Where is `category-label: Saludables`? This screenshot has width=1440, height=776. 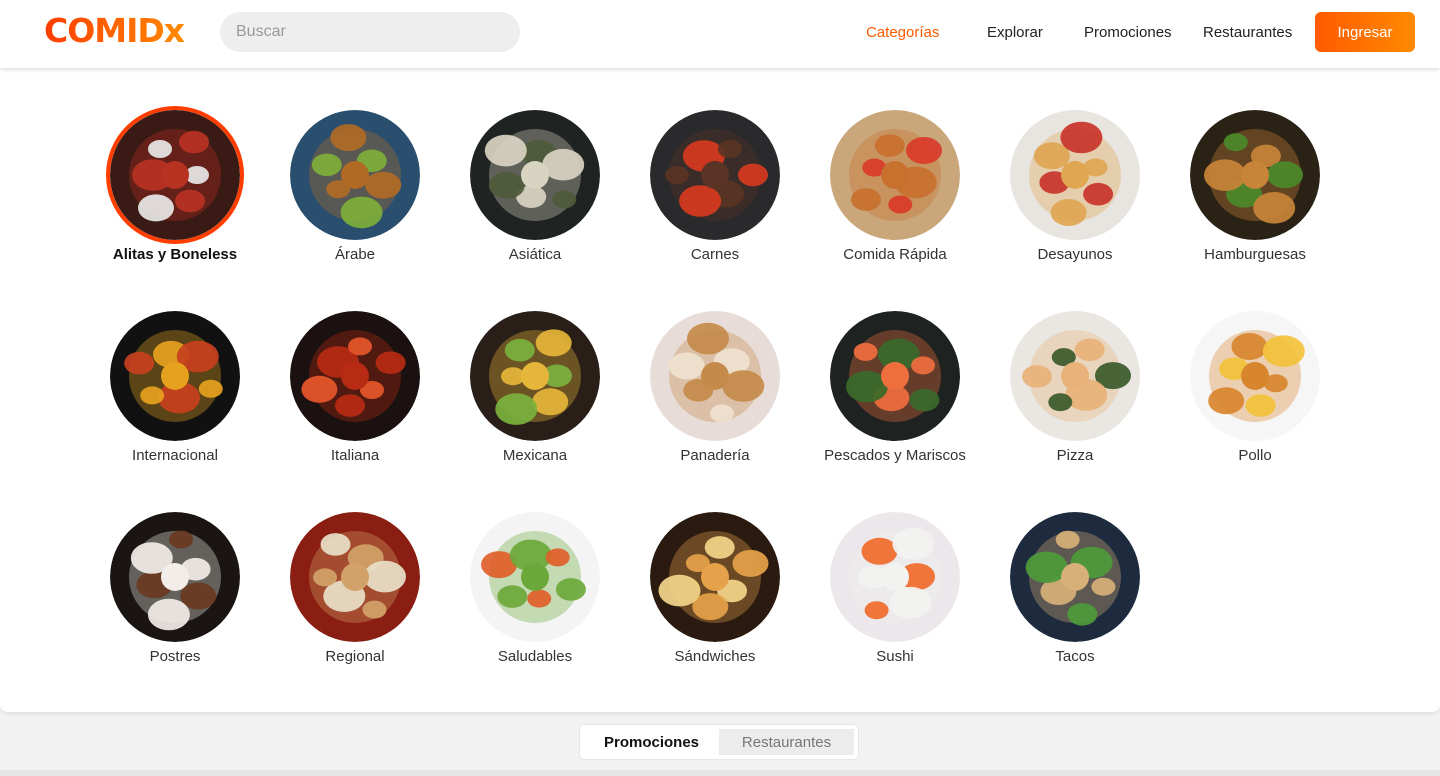
category-label: Saludables is located at coordinates (535, 656).